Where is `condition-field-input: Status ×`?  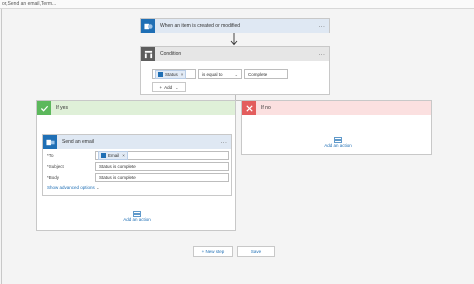
condition-field-input: Status × is located at coordinates (174, 74).